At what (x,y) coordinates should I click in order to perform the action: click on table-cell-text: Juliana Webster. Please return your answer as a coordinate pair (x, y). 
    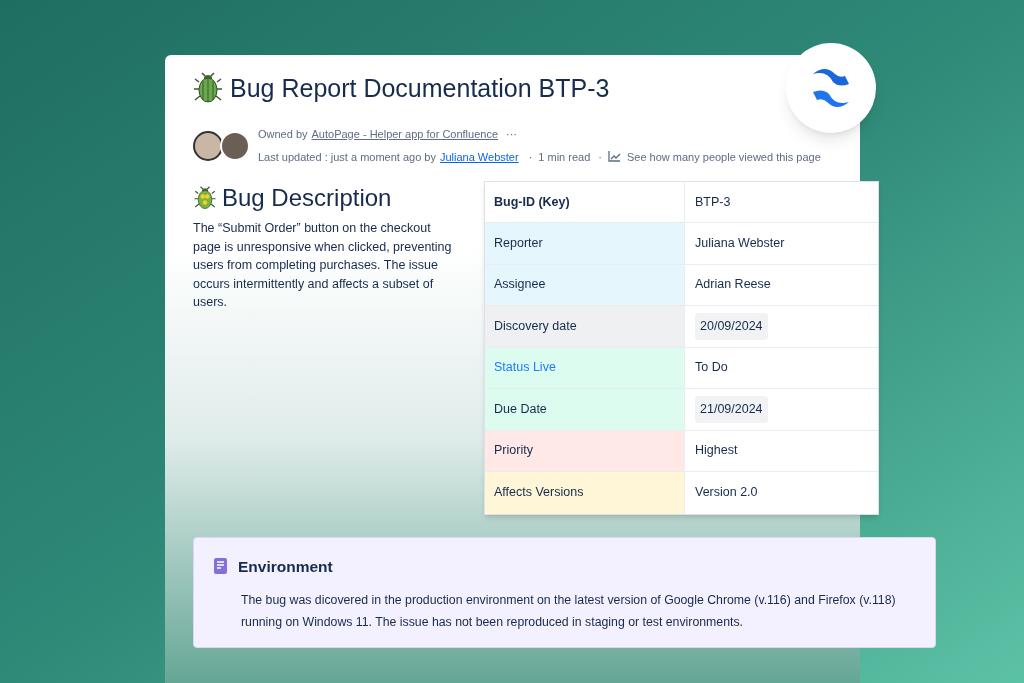
    Looking at the image, I should click on (740, 243).